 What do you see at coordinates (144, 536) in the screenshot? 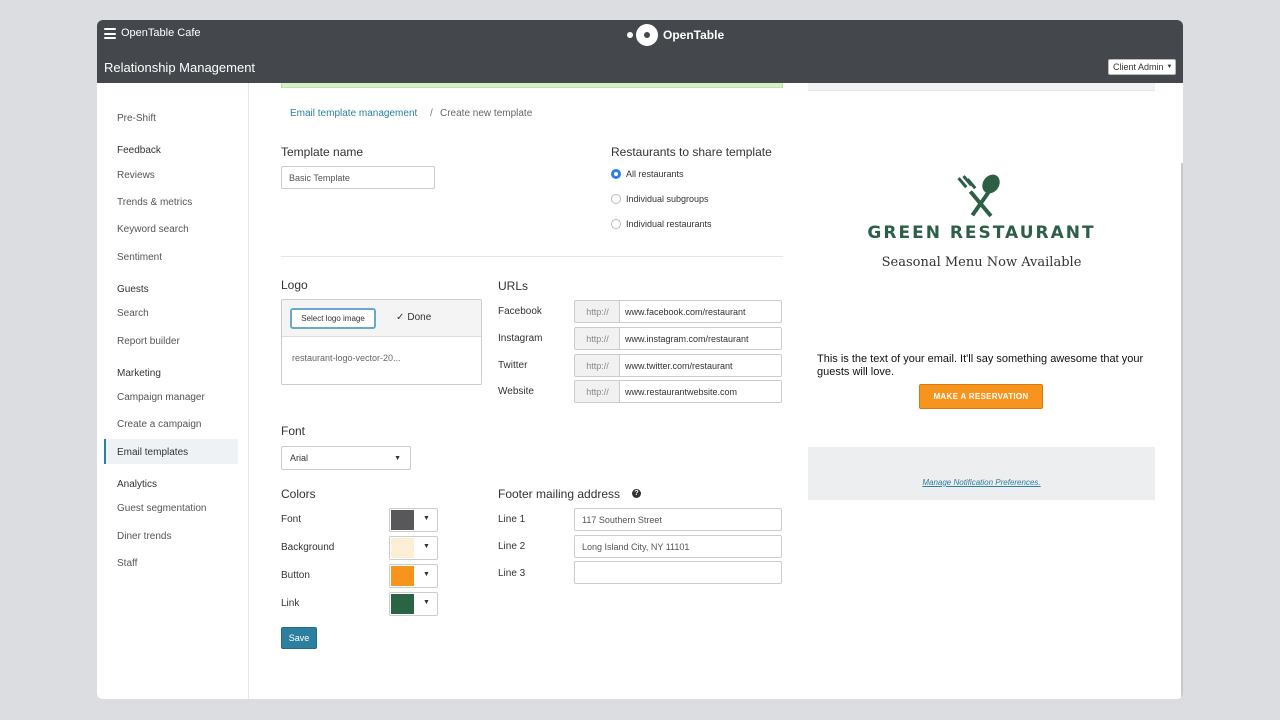
I see `sidebar-item-diner-trends: Diner trends` at bounding box center [144, 536].